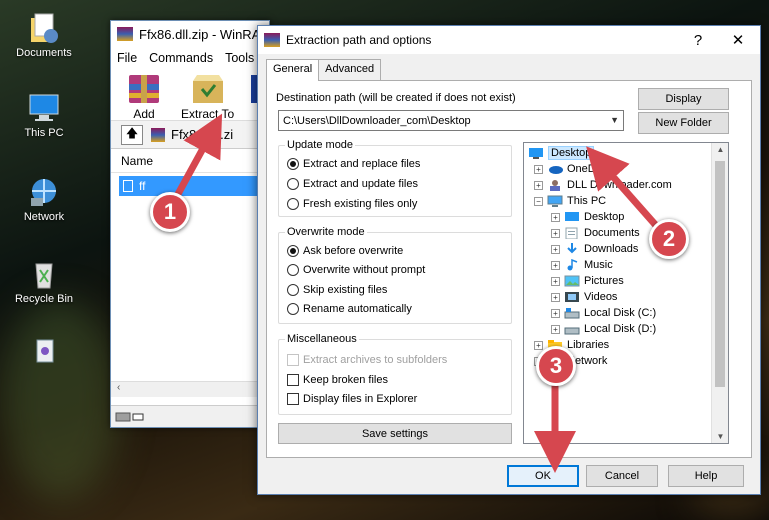 The height and width of the screenshot is (520, 769). Describe the element at coordinates (127, 58) in the screenshot. I see `menu-file: File` at that location.